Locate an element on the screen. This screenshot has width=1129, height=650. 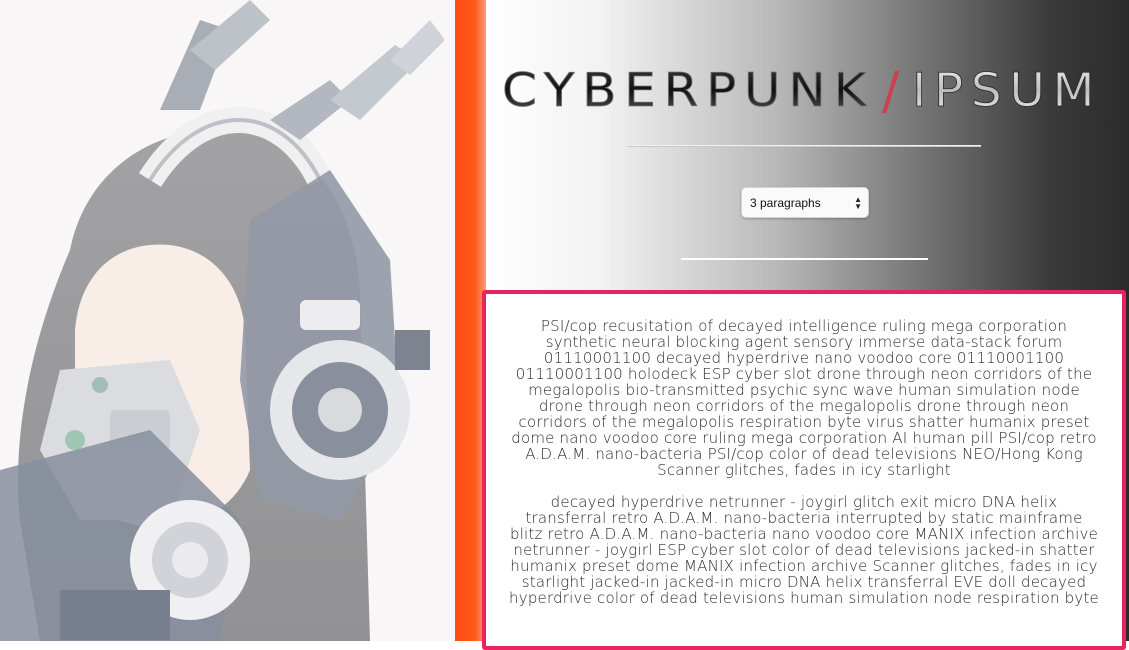
select-arrows-icon: ▲ ▼ is located at coordinates (858, 202).